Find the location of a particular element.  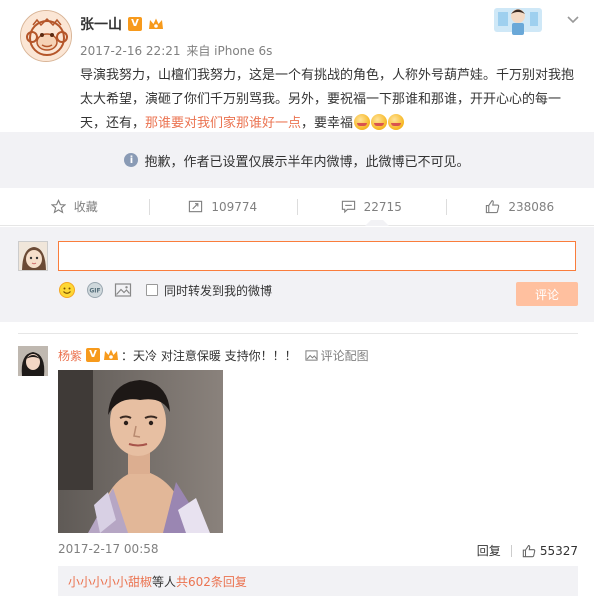

post-meta: 2017-2-16 22:21 来自 iPhone 6s is located at coordinates (176, 50).